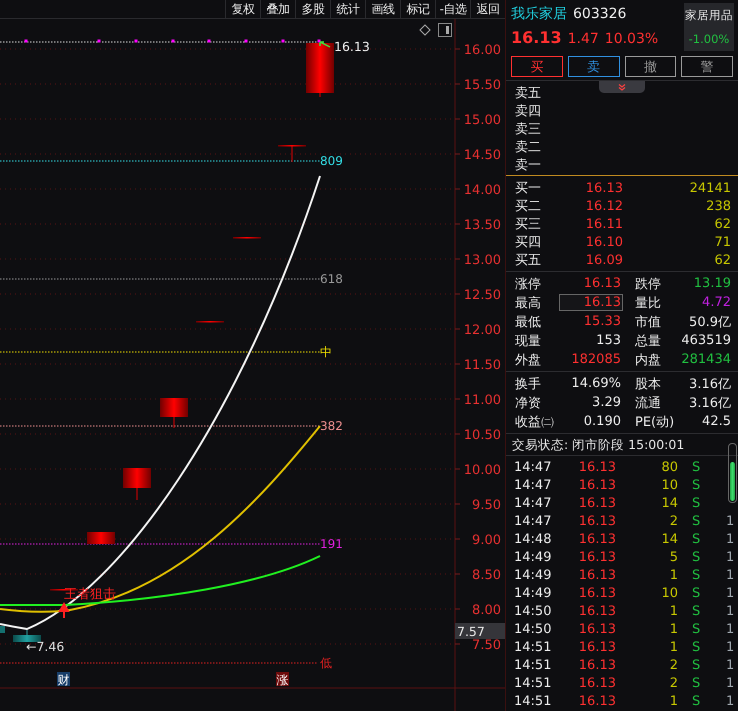 Image resolution: width=738 pixels, height=711 pixels. I want to click on bid-volume: 62, so click(722, 224).